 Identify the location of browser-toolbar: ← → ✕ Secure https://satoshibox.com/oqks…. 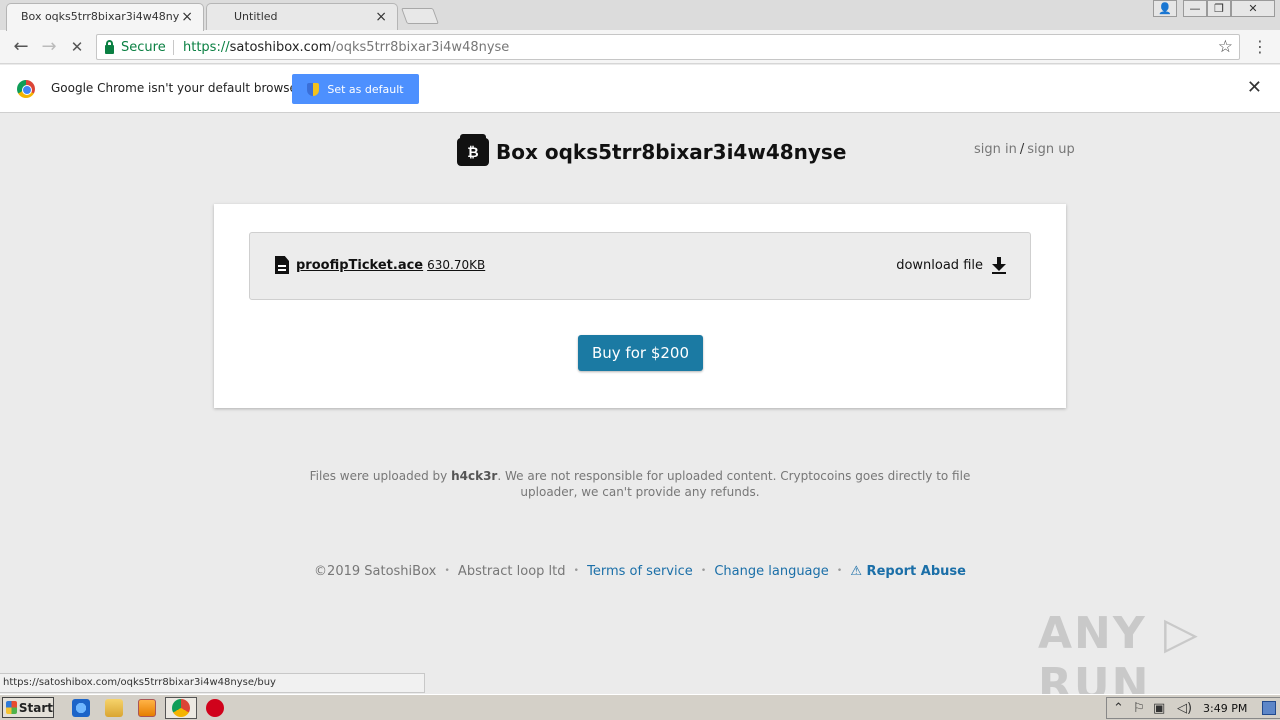
(640, 47).